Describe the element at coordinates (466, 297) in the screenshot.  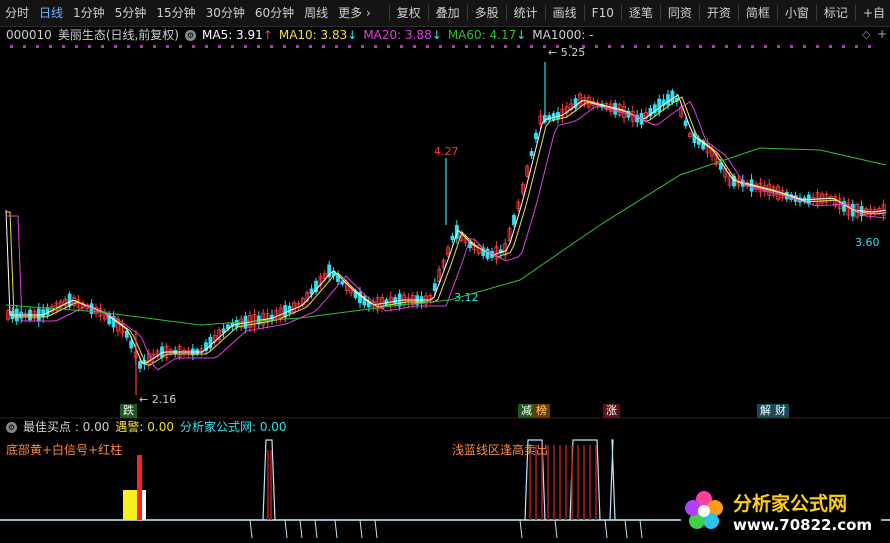
I see `low2-price-label: 3.12` at that location.